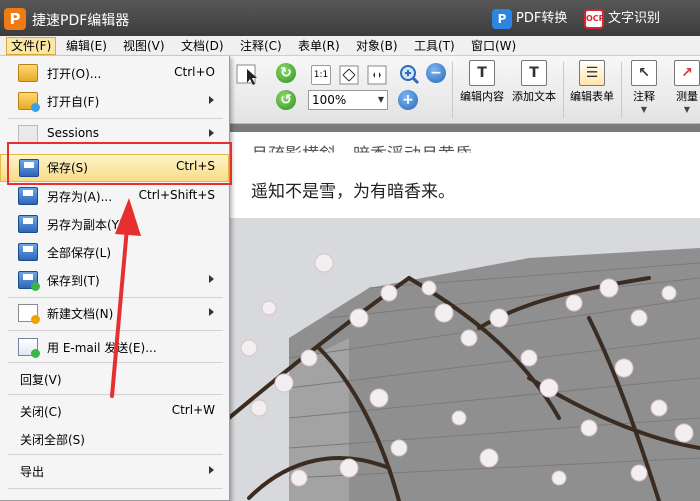 Image resolution: width=700 pixels, height=501 pixels. I want to click on menu-comment: 注释(C), so click(261, 46).